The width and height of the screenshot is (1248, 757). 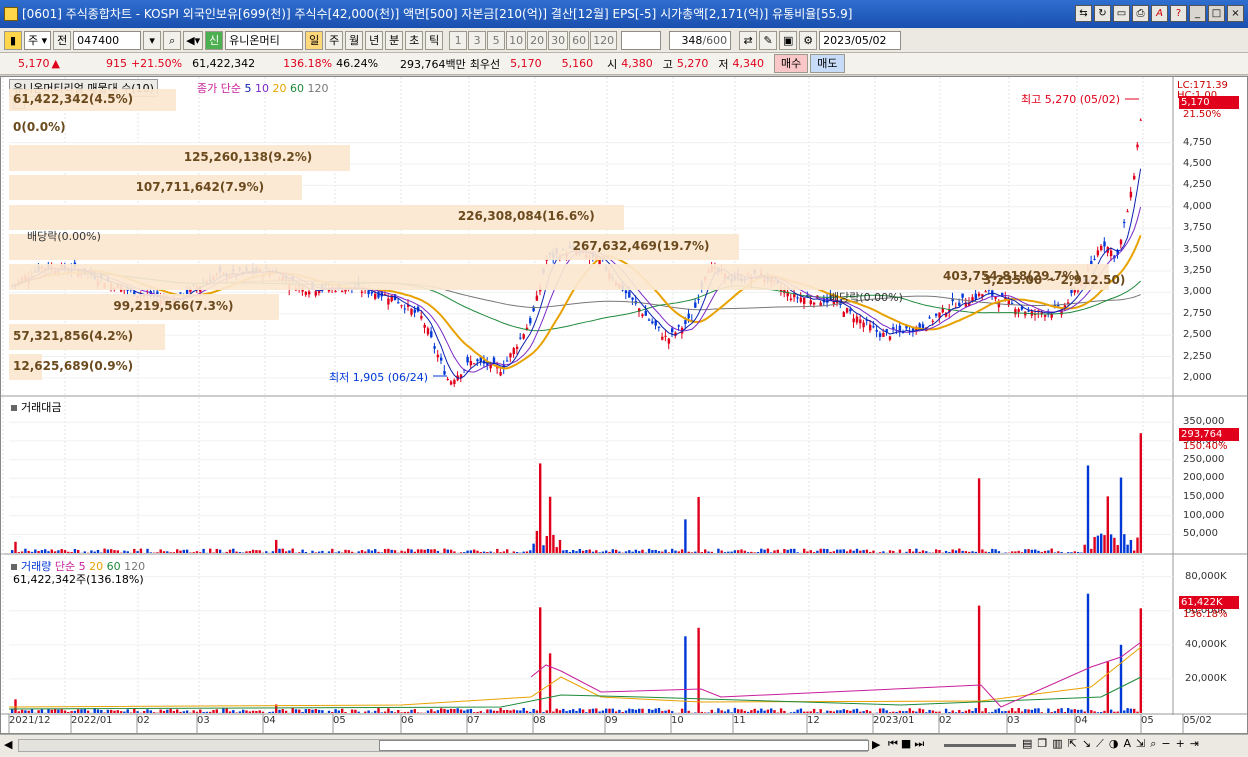 What do you see at coordinates (1140, 744) in the screenshot?
I see `pan-icon: ⇲` at bounding box center [1140, 744].